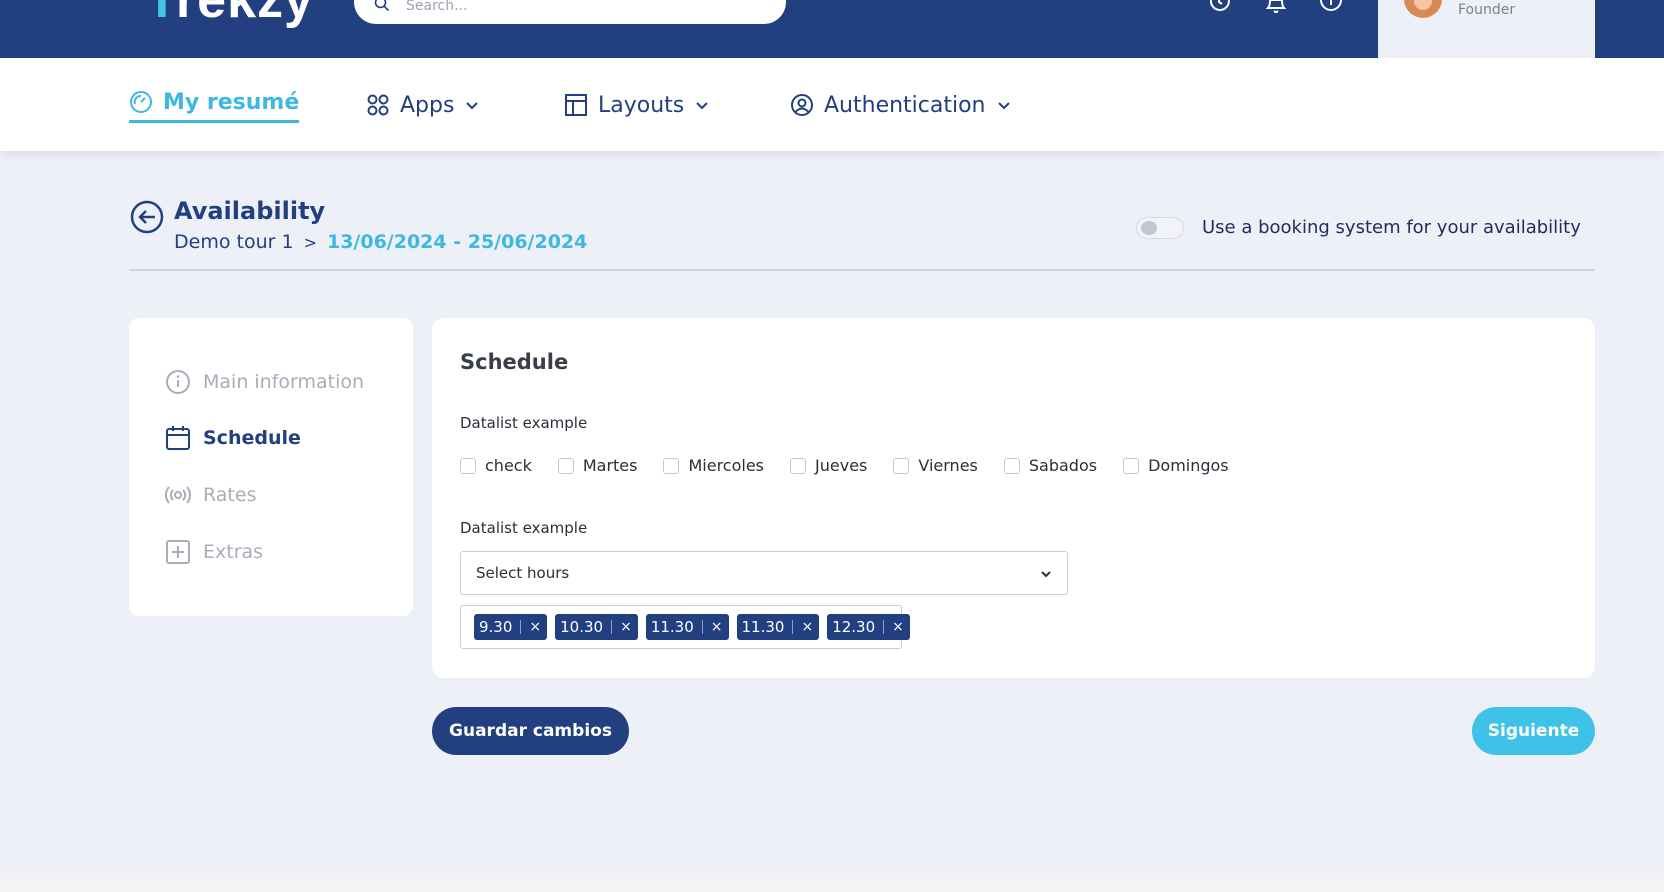  What do you see at coordinates (596, 627) in the screenshot?
I see `hour-tag: 10.30 ×` at bounding box center [596, 627].